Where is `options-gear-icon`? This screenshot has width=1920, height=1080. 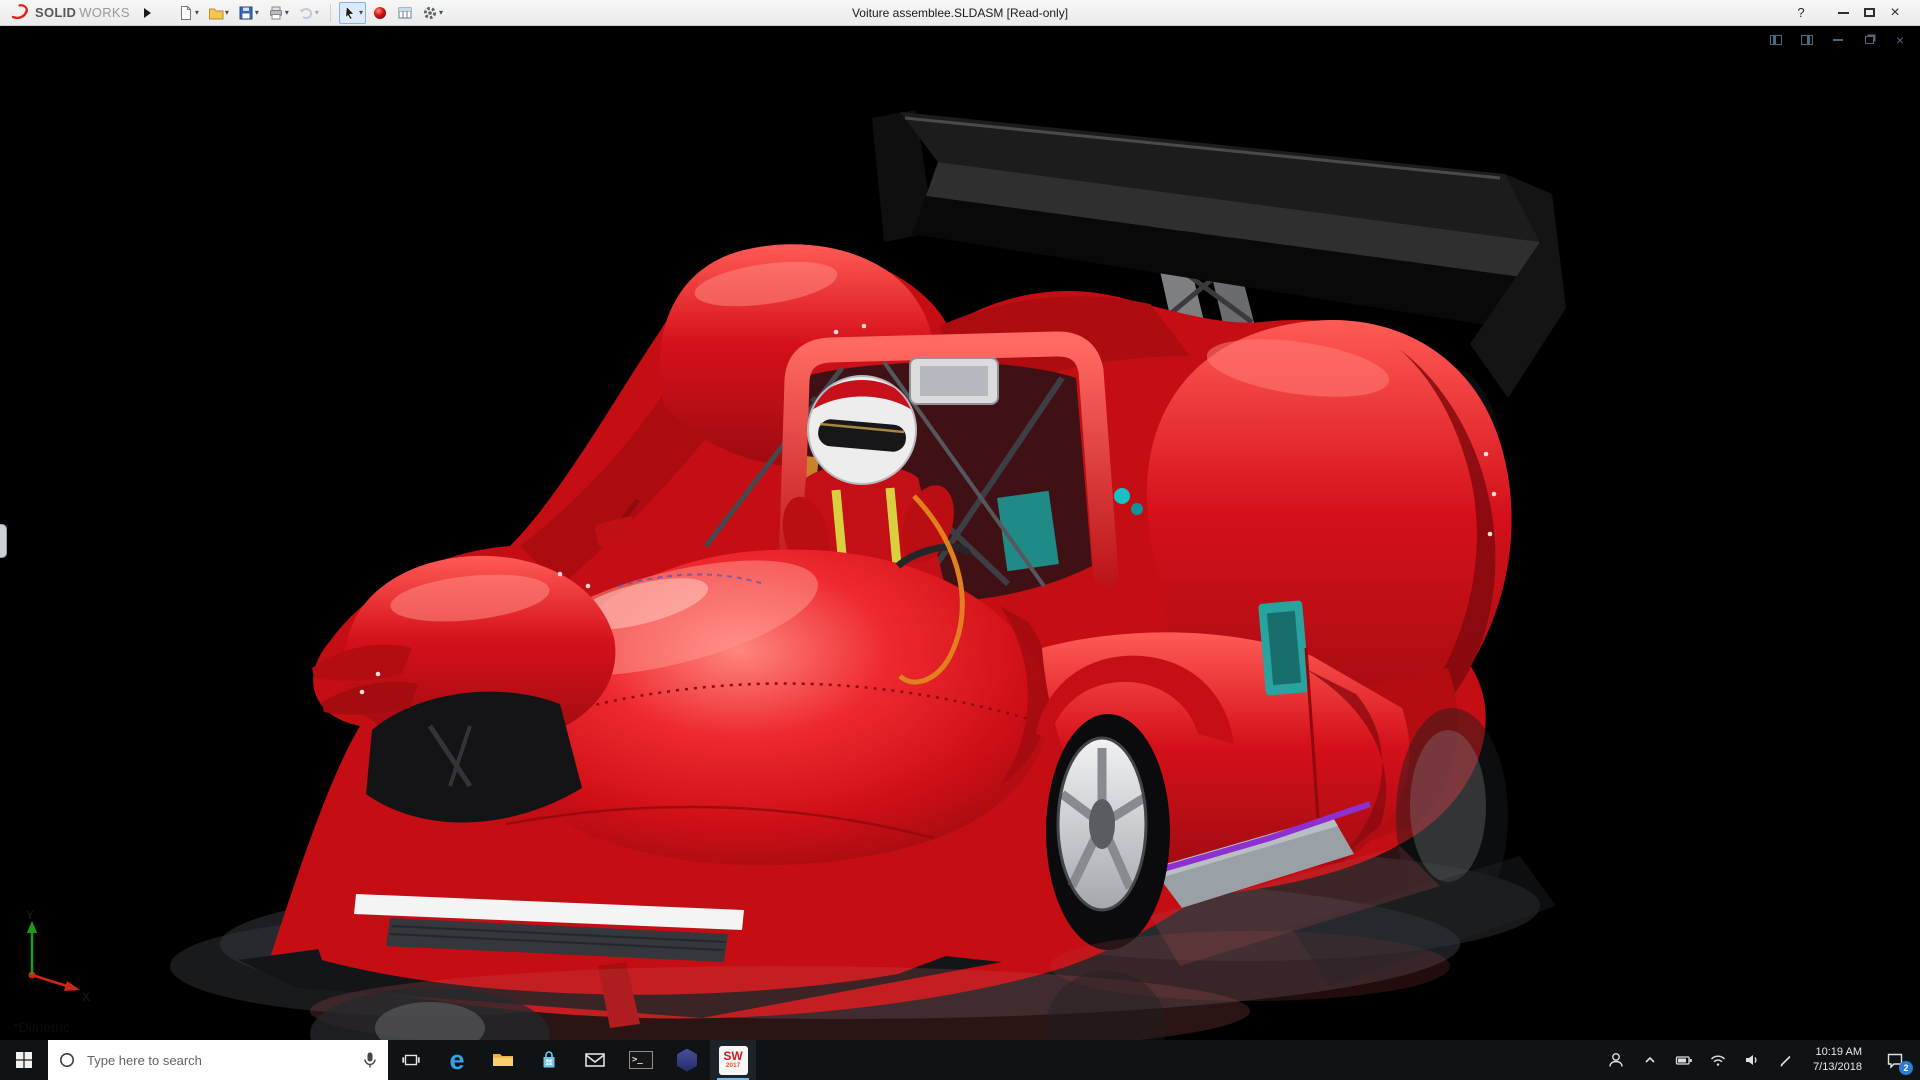 options-gear-icon is located at coordinates (430, 12).